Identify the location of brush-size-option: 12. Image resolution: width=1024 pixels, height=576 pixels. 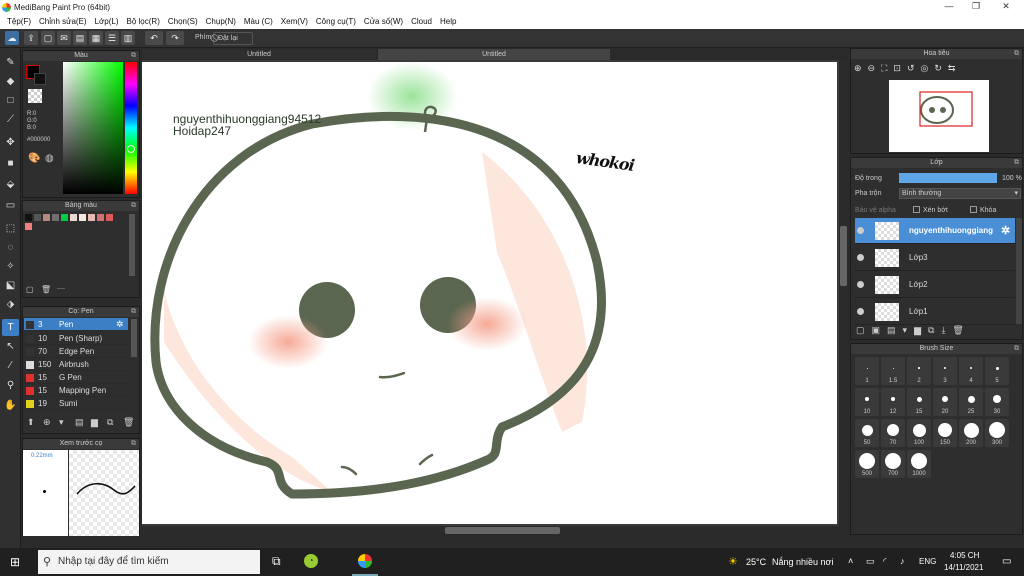
(893, 402).